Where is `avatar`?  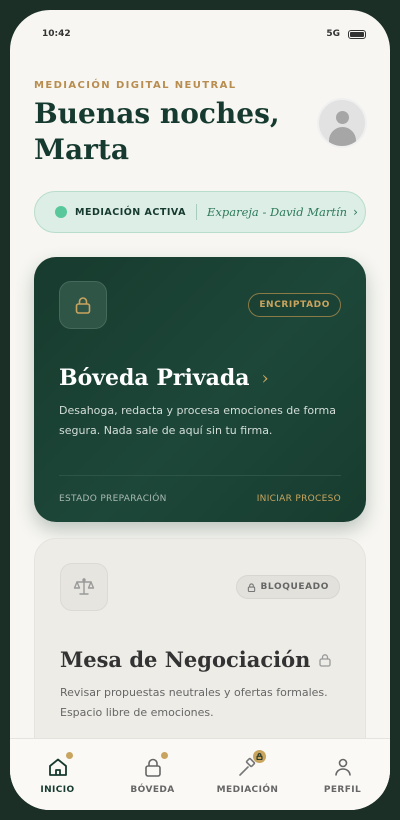 avatar is located at coordinates (342, 123).